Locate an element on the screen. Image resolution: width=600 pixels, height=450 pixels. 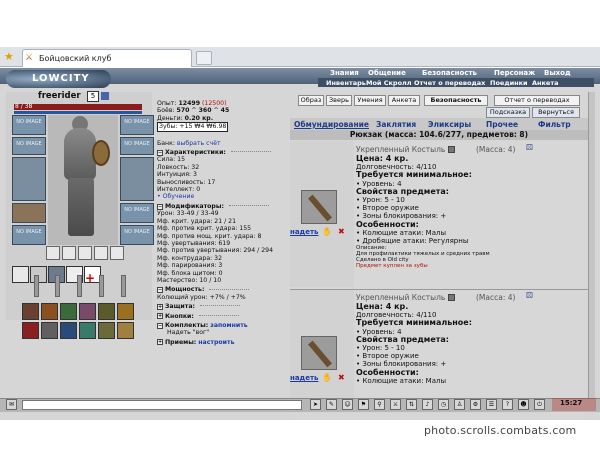
time-icon: ◷ is located at coordinates (443, 404).